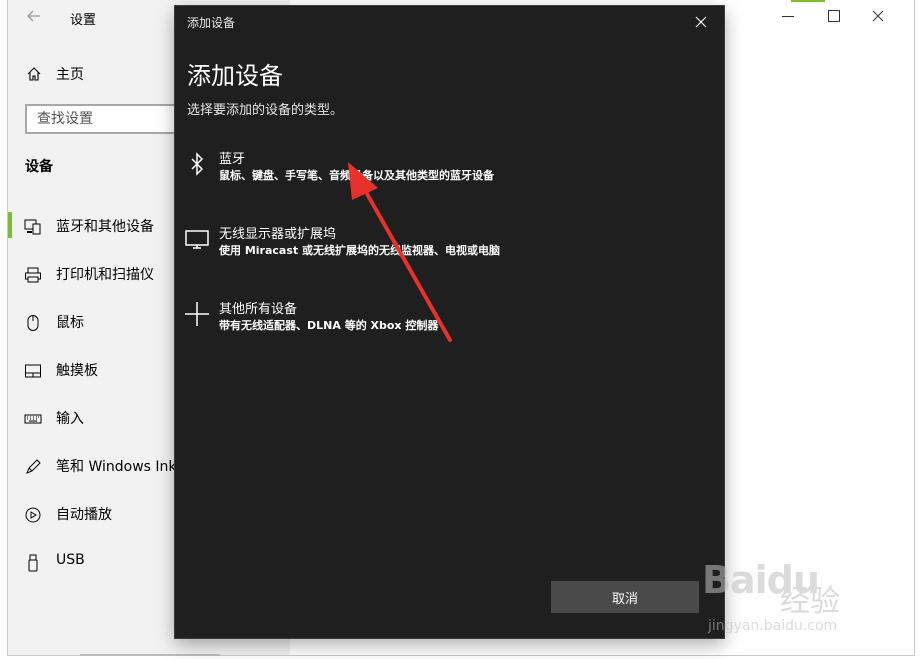 This screenshot has height=659, width=921. Describe the element at coordinates (70, 75) in the screenshot. I see `nav-home-label: 主页` at that location.